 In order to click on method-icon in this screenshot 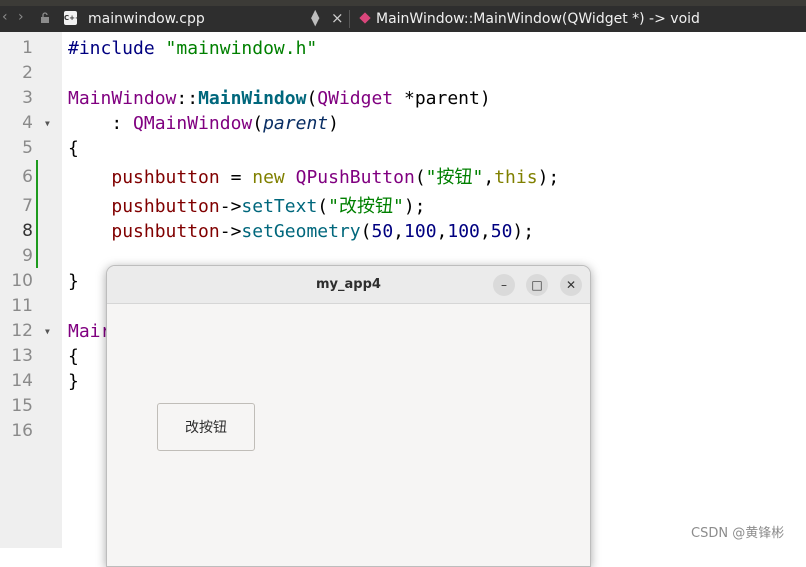, I will do `click(365, 18)`.